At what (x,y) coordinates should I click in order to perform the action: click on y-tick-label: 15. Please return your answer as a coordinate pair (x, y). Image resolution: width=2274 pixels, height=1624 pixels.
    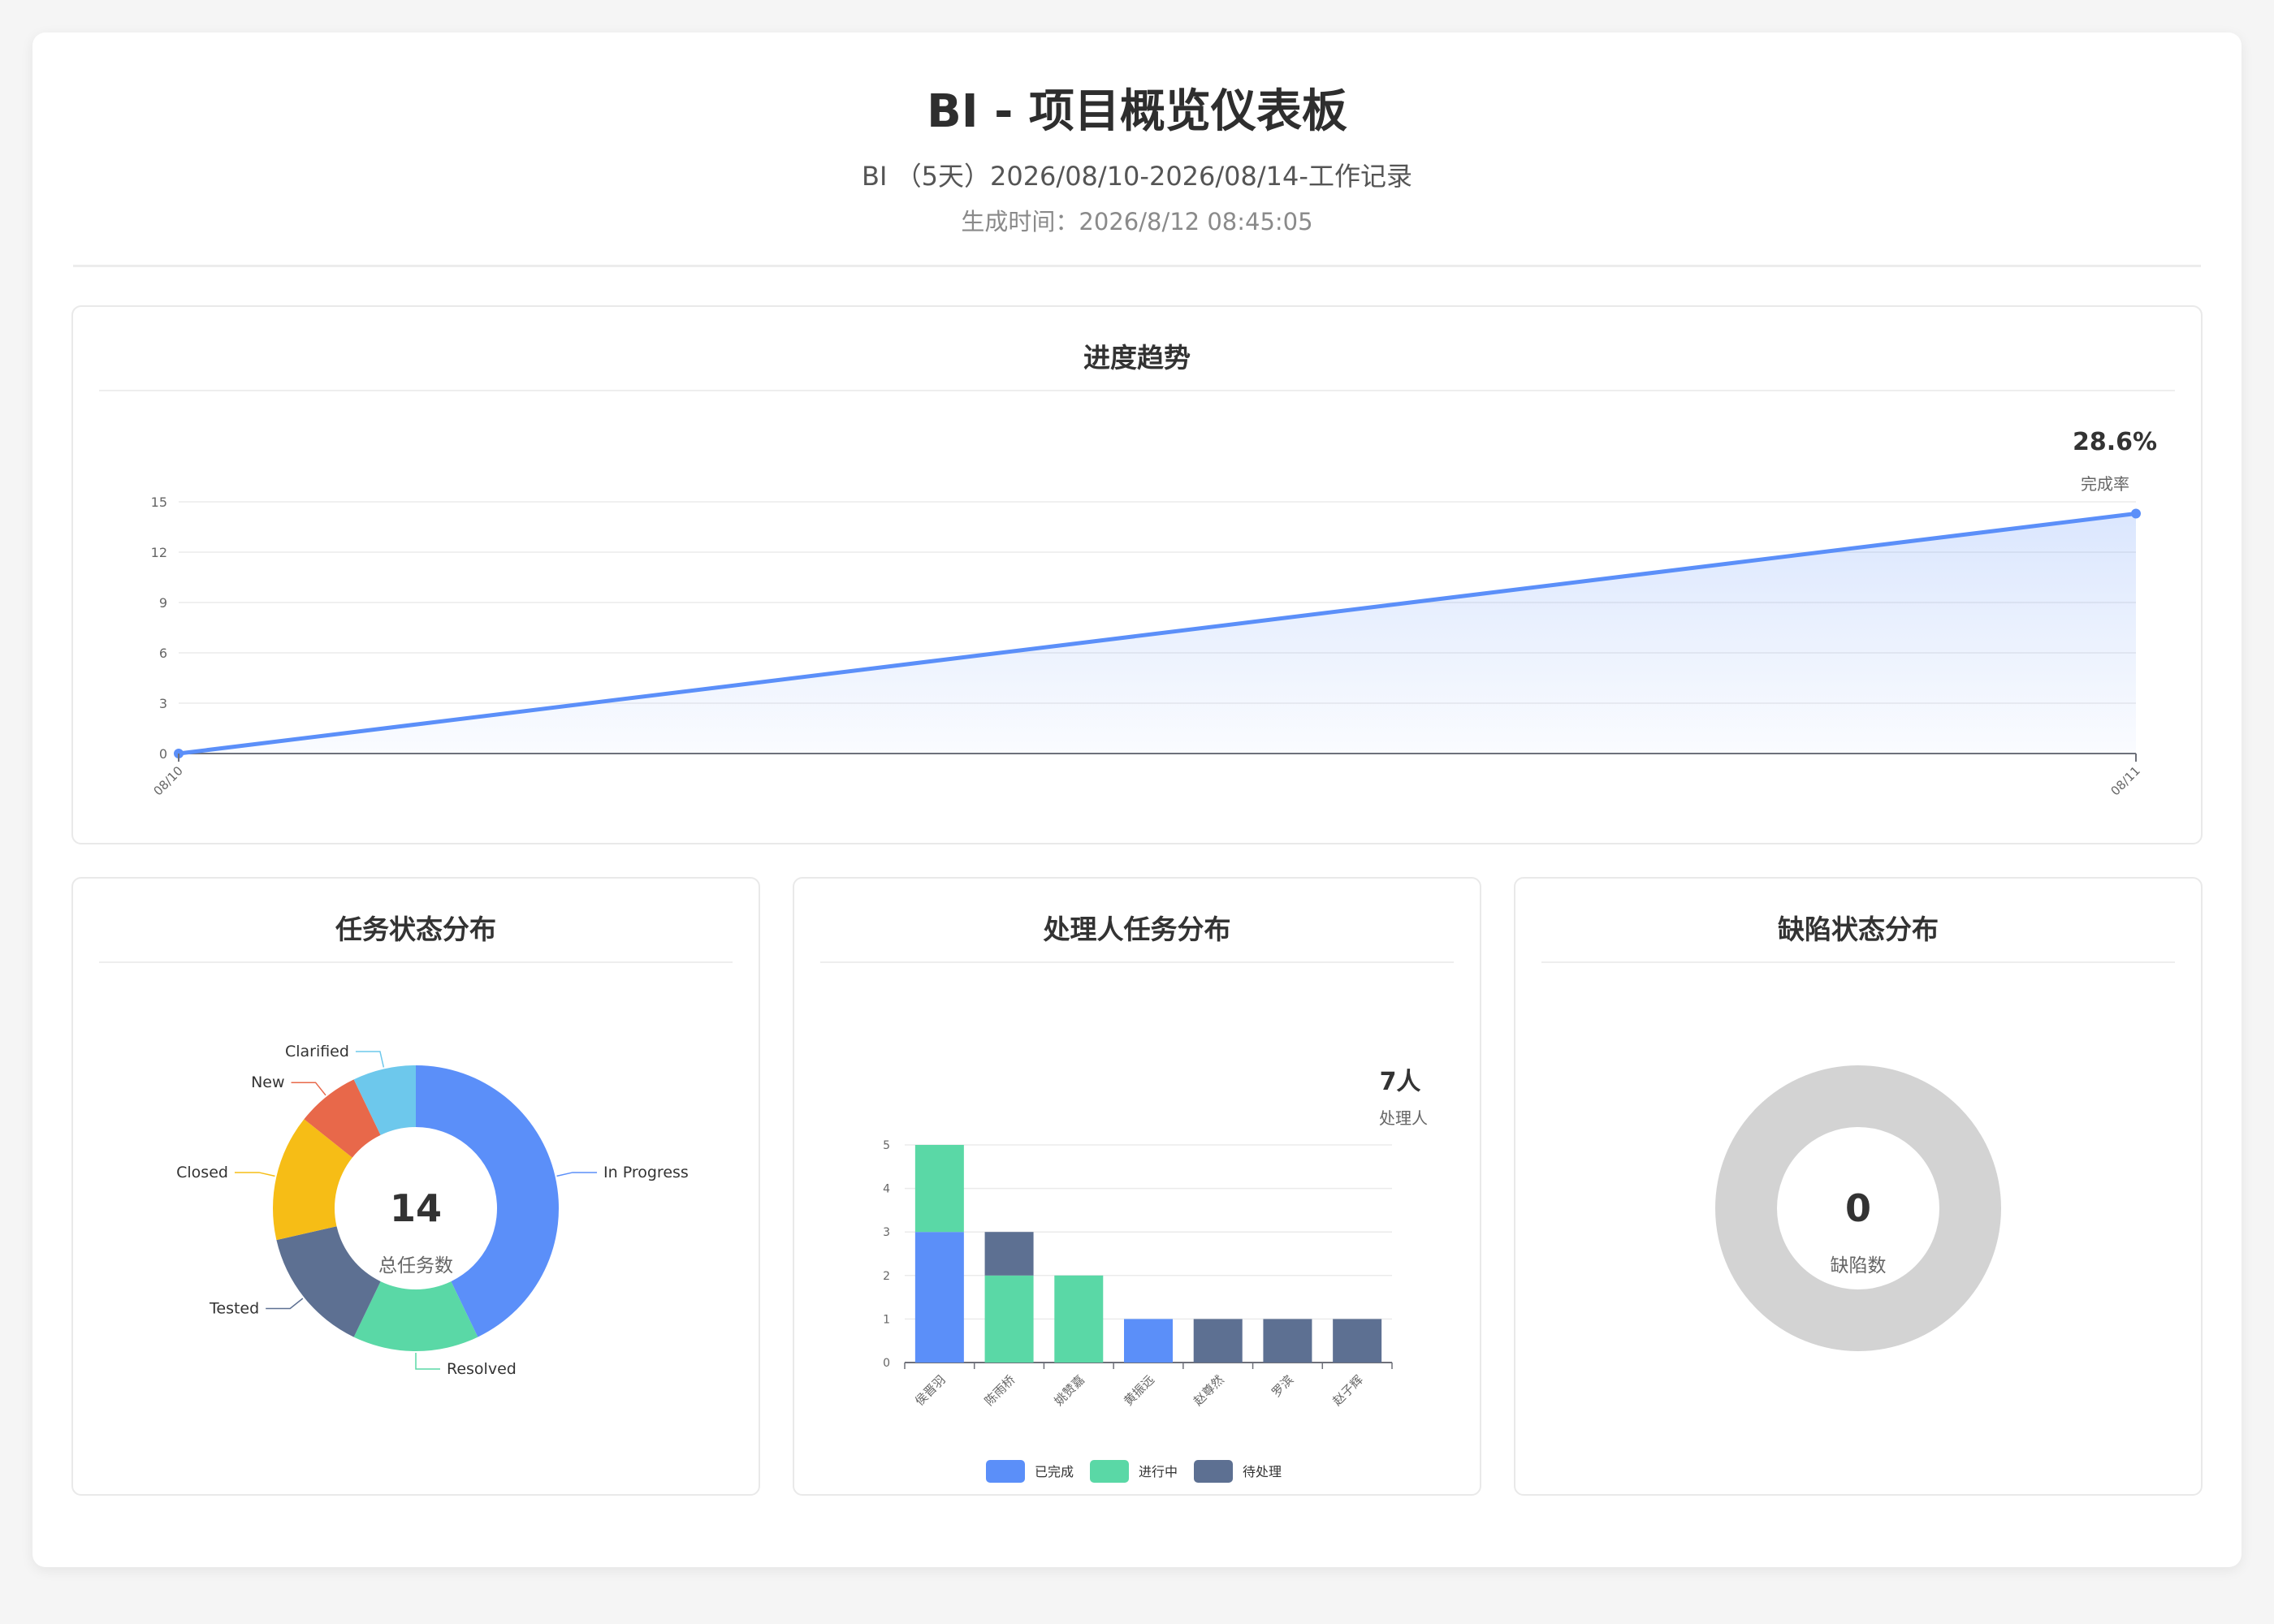
    Looking at the image, I should click on (159, 503).